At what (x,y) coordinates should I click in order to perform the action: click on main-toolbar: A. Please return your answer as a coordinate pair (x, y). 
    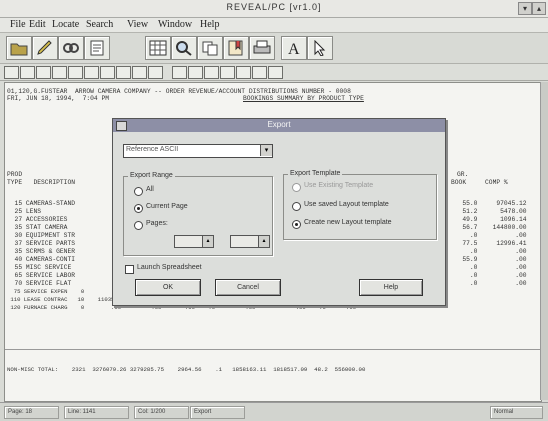
    Looking at the image, I should click on (274, 48).